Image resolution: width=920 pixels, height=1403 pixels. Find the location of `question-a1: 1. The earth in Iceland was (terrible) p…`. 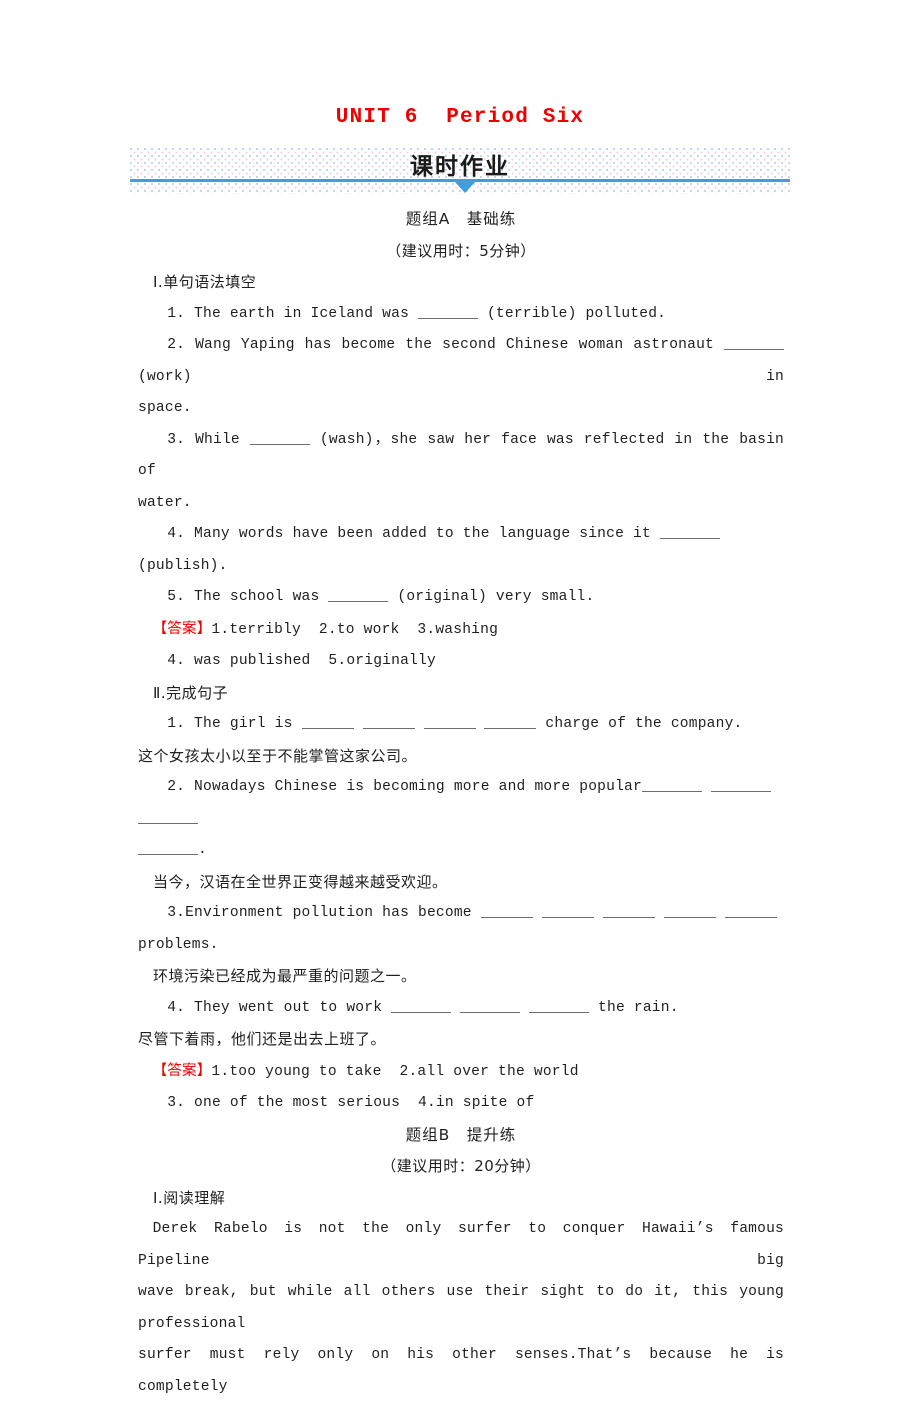

question-a1: 1. The earth in Iceland was (terrible) p… is located at coordinates (461, 315).